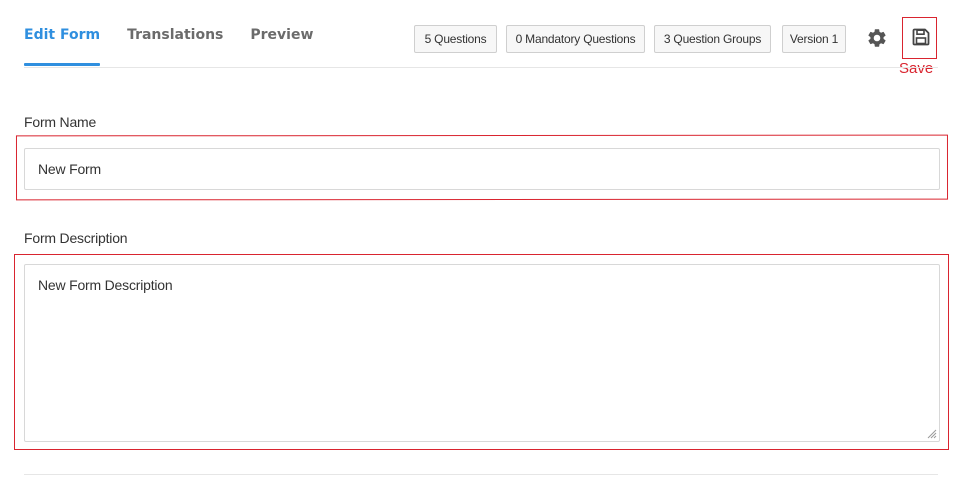 The height and width of the screenshot is (478, 960). What do you see at coordinates (455, 39) in the screenshot?
I see `questions-count-badge: 5 Questions` at bounding box center [455, 39].